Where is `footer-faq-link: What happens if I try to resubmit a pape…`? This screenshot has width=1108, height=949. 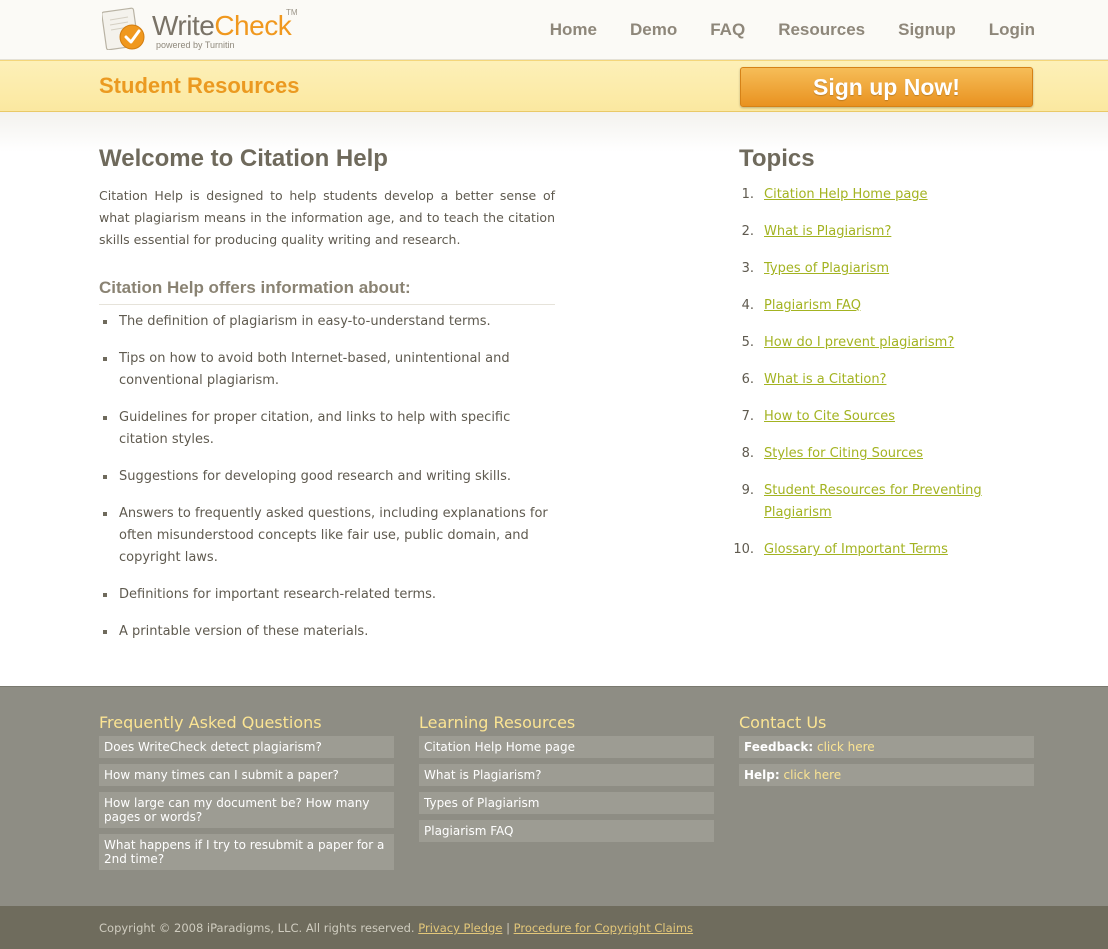
footer-faq-link: What happens if I try to resubmit a pape… is located at coordinates (246, 852).